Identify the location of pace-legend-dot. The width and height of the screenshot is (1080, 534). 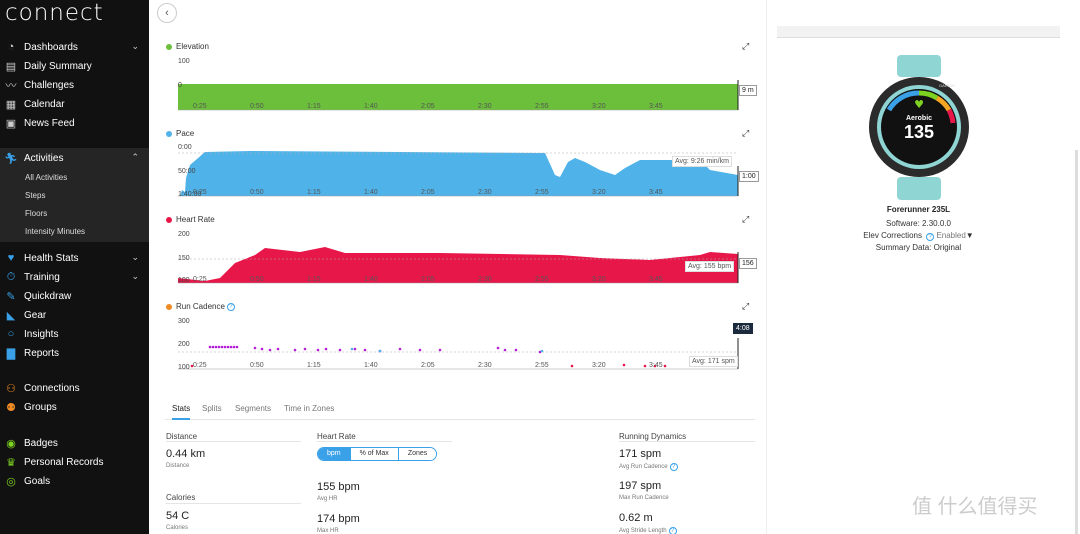
(169, 133).